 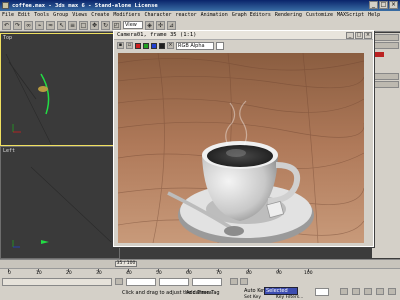 What do you see at coordinates (119, 281) in the screenshot?
I see `lock-selection-icon` at bounding box center [119, 281].